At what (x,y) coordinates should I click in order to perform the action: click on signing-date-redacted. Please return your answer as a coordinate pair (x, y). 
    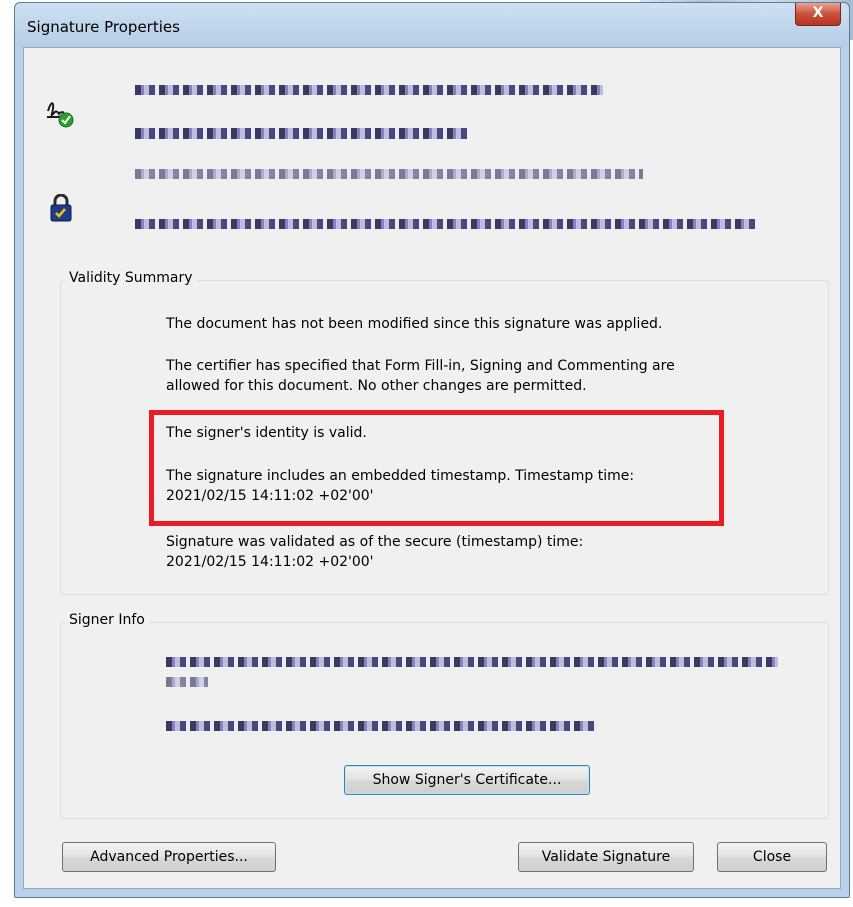
    Looking at the image, I should click on (301, 133).